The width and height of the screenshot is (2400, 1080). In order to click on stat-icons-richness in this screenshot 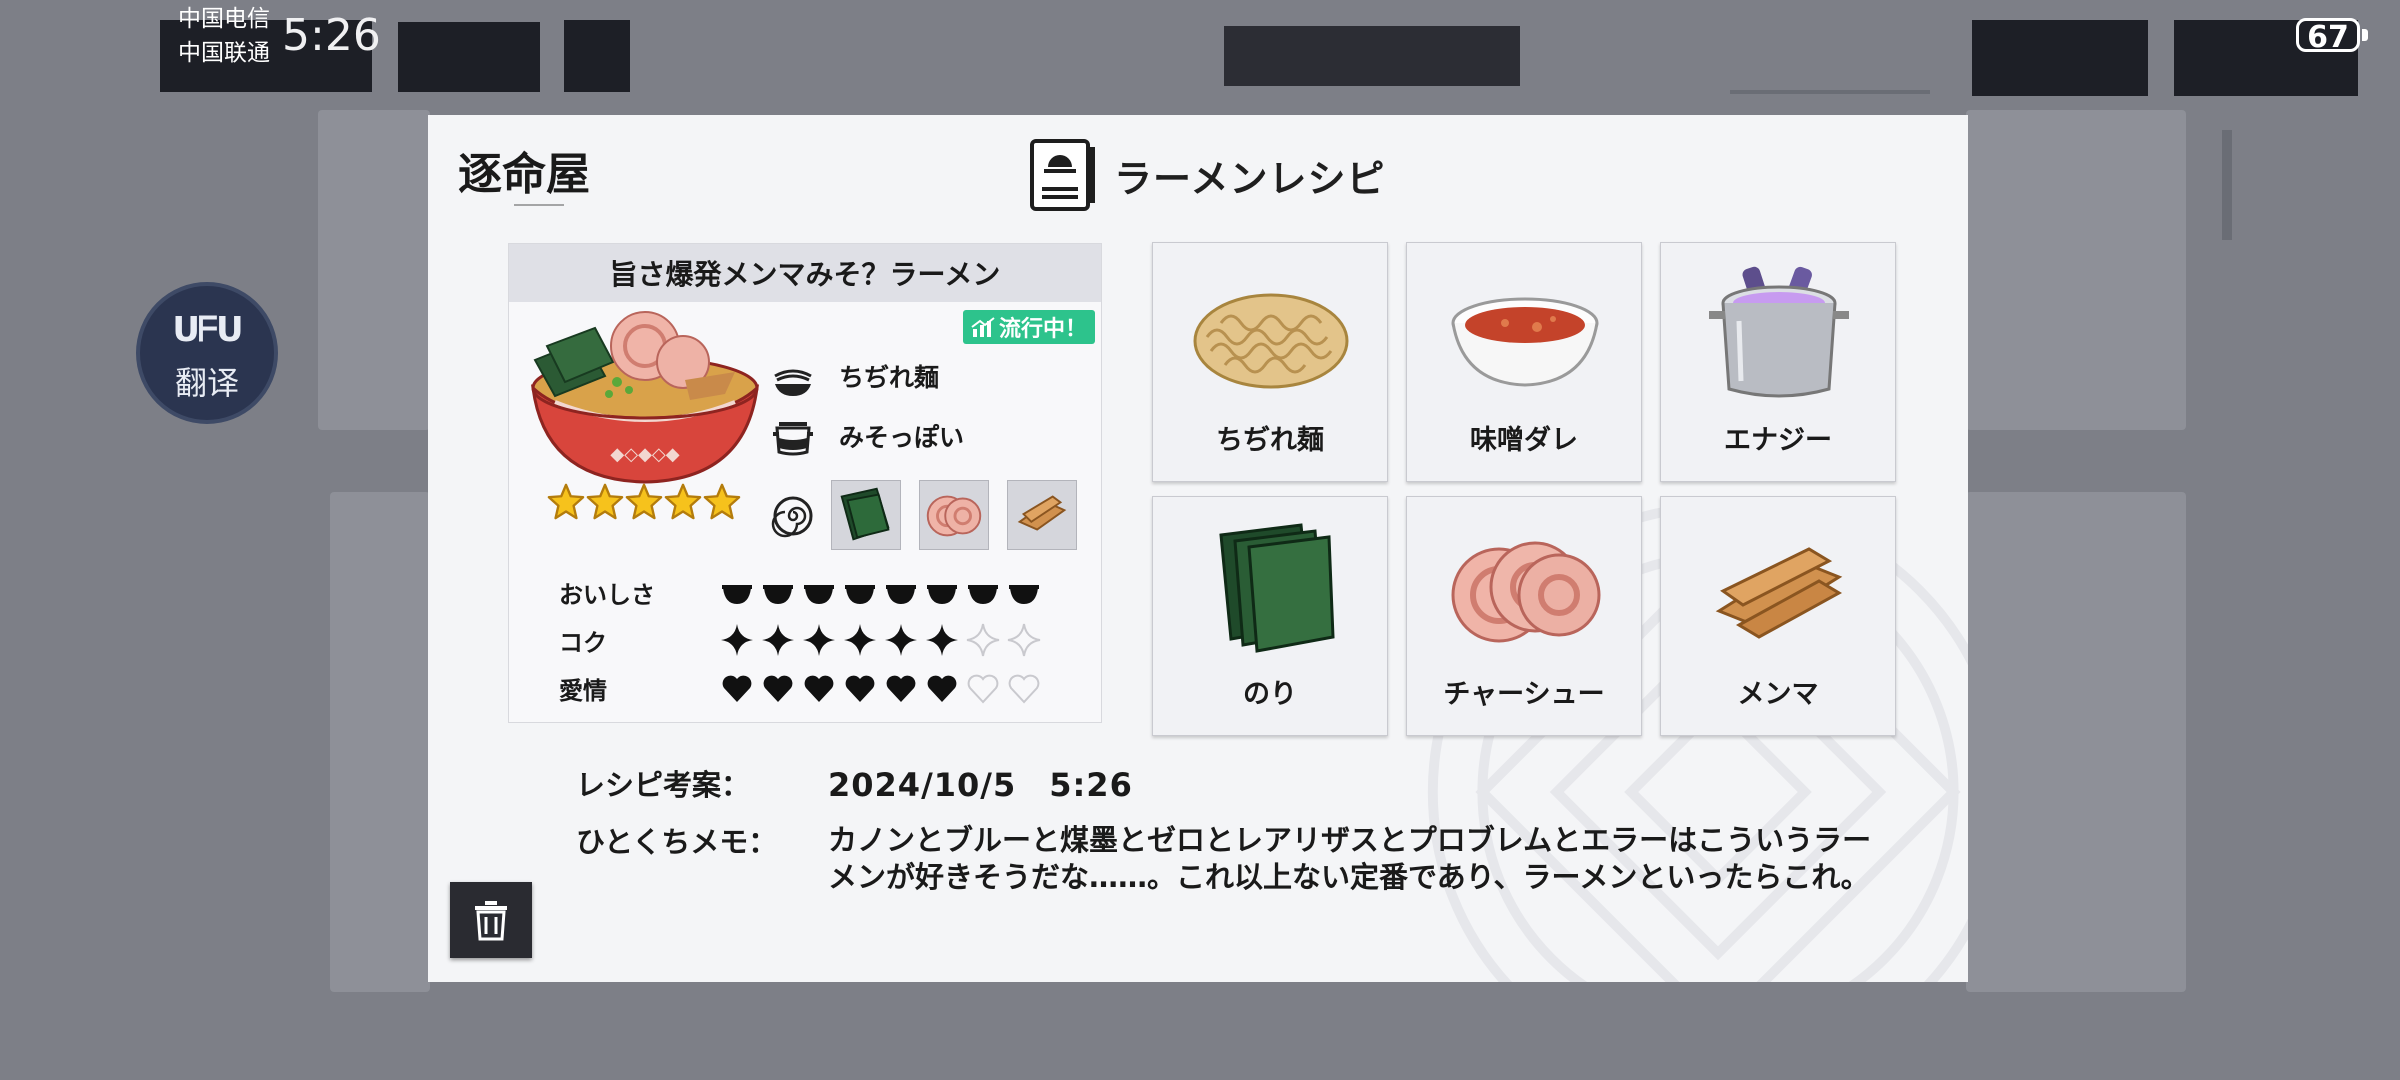, I will do `click(880, 640)`.